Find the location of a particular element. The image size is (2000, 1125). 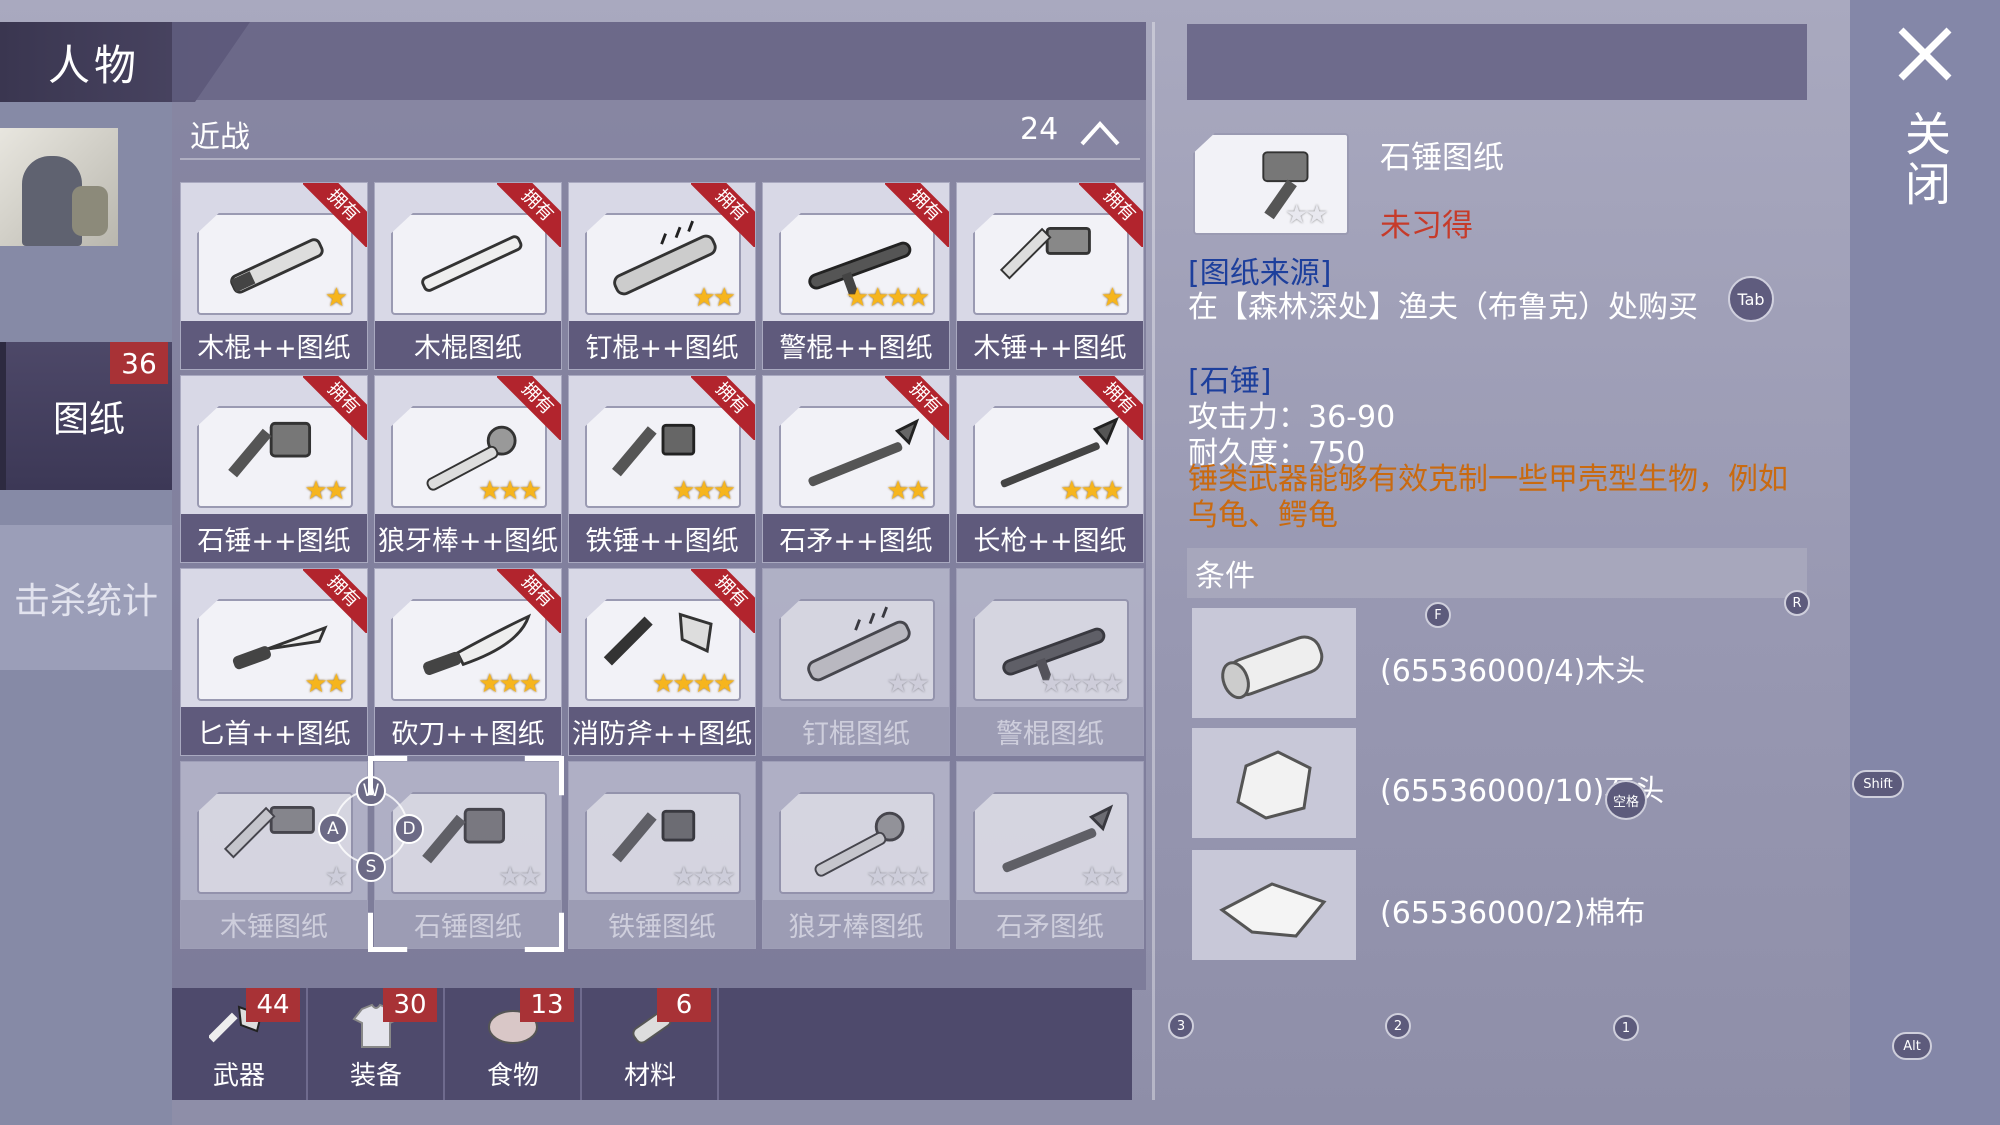

blueprint-card: ★★ 石锤++图纸 拥有 is located at coordinates (274, 469).